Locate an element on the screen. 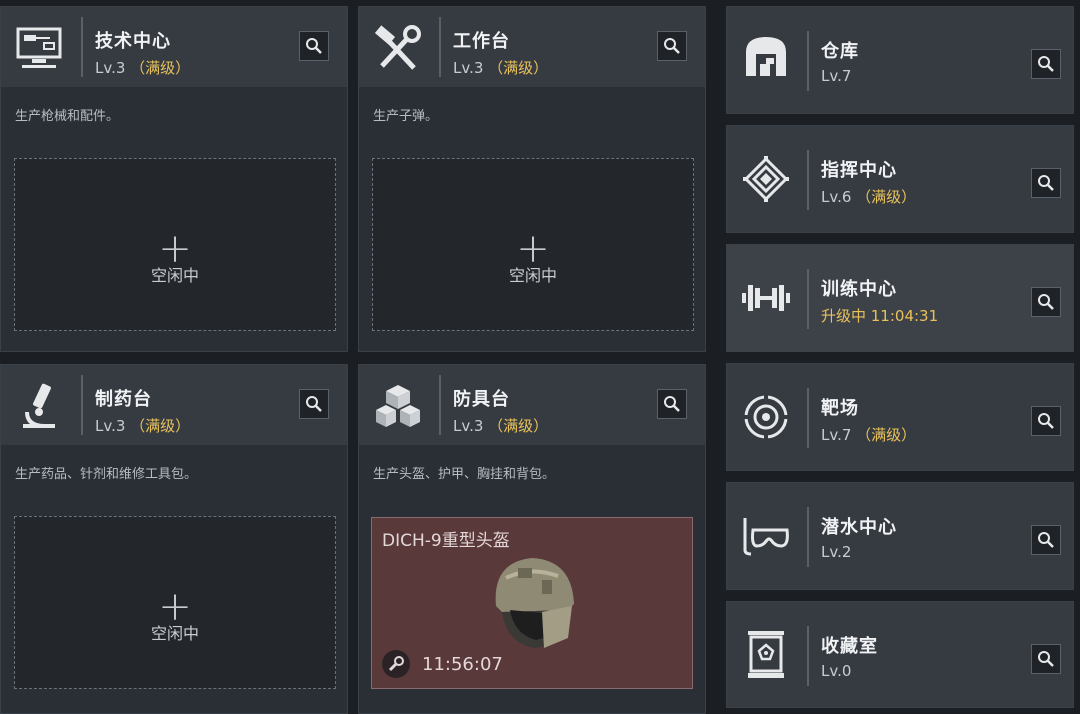 The height and width of the screenshot is (714, 1080). facility-card-diving-center: 潜水中心 Lv.2 is located at coordinates (900, 536).